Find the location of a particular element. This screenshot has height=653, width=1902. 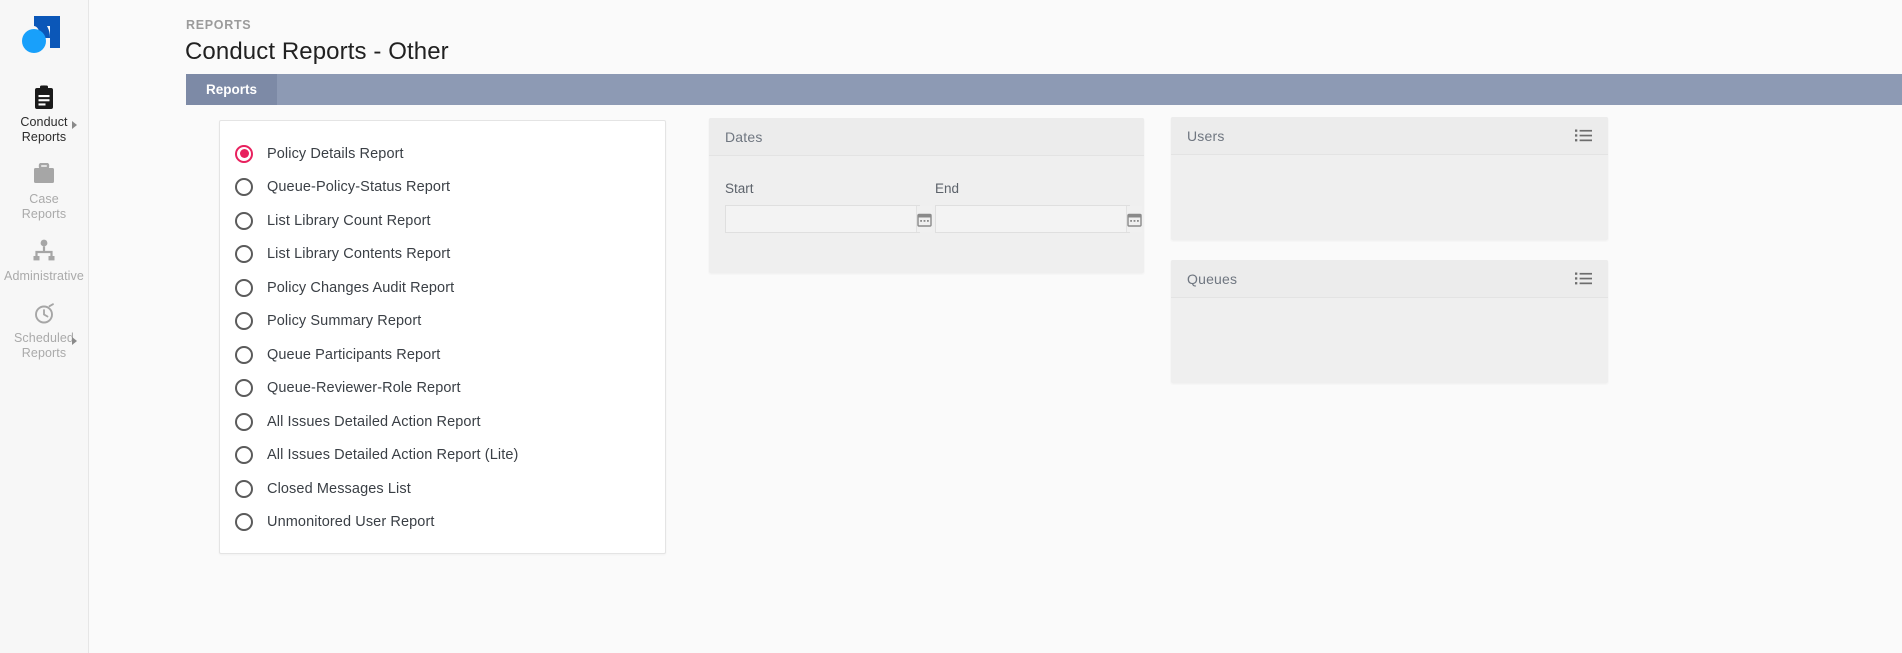

sidebar-item-scheduled-reports: Scheduled Reports is located at coordinates (44, 328).